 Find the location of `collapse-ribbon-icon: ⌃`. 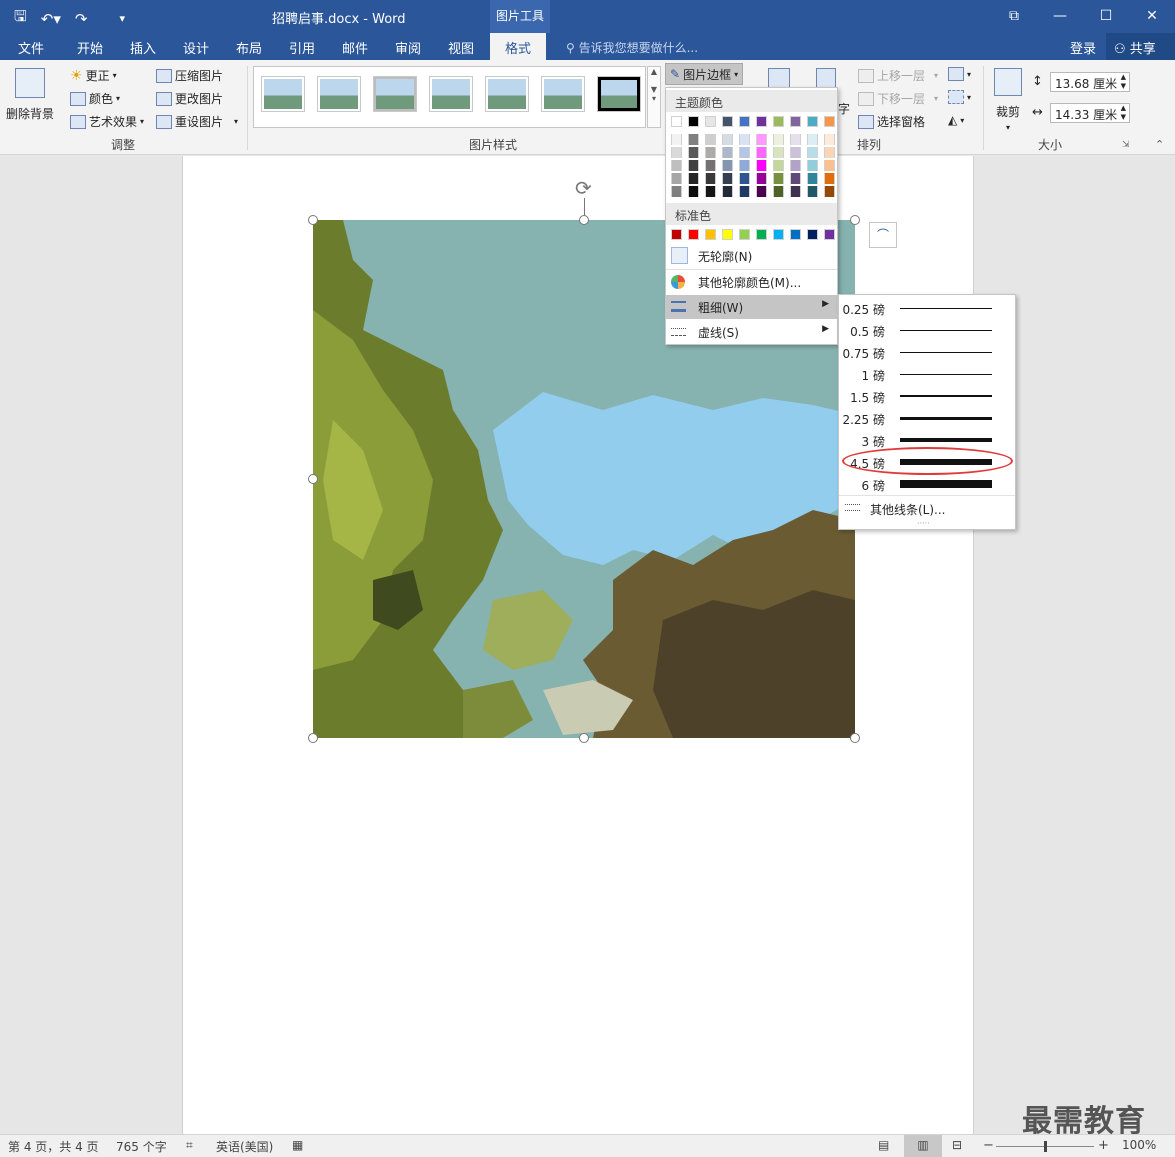

collapse-ribbon-icon: ⌃ is located at coordinates (1159, 144).